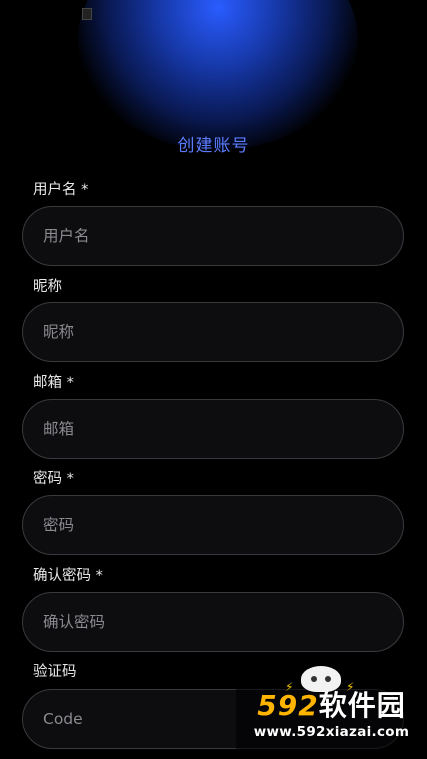  Describe the element at coordinates (55, 672) in the screenshot. I see `verification-code-label: 验证码` at that location.